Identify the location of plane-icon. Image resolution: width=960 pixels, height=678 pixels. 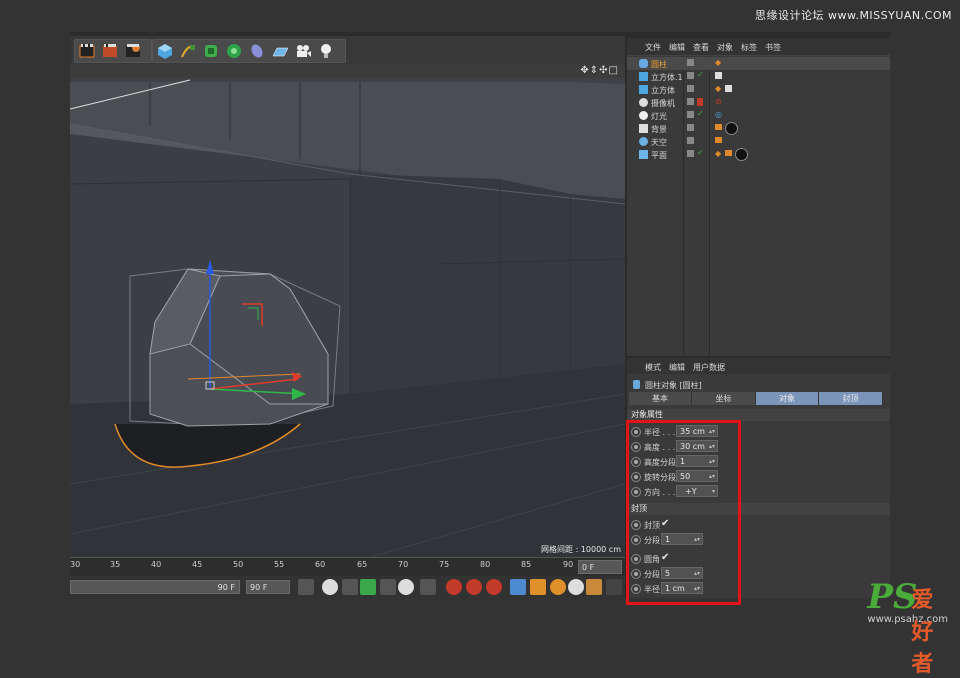
(643, 154).